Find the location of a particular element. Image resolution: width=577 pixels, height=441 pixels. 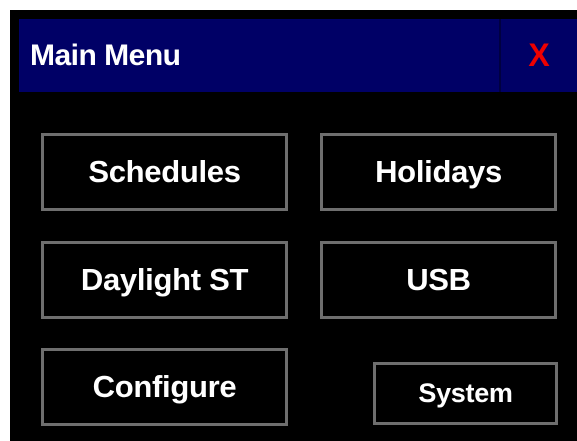

schedules-button: Schedules is located at coordinates (164, 172).